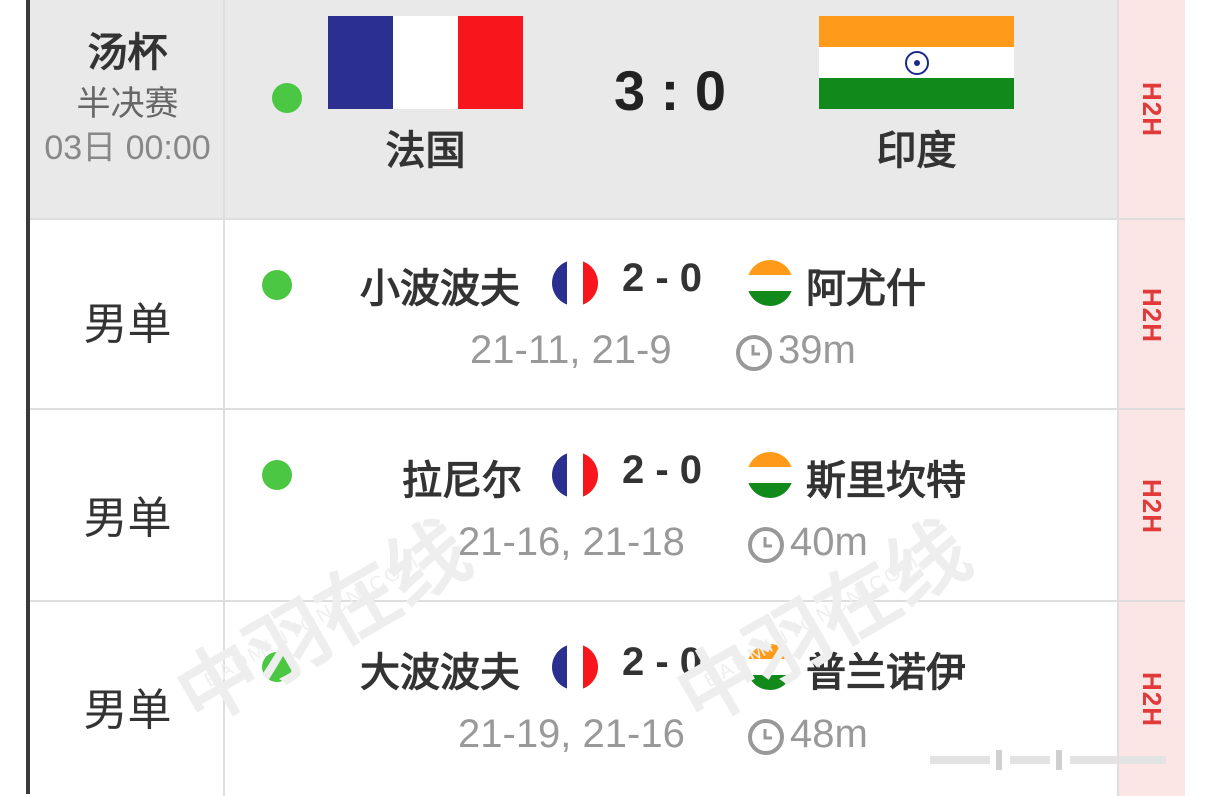  I want to click on match-duration: 48m, so click(829, 734).